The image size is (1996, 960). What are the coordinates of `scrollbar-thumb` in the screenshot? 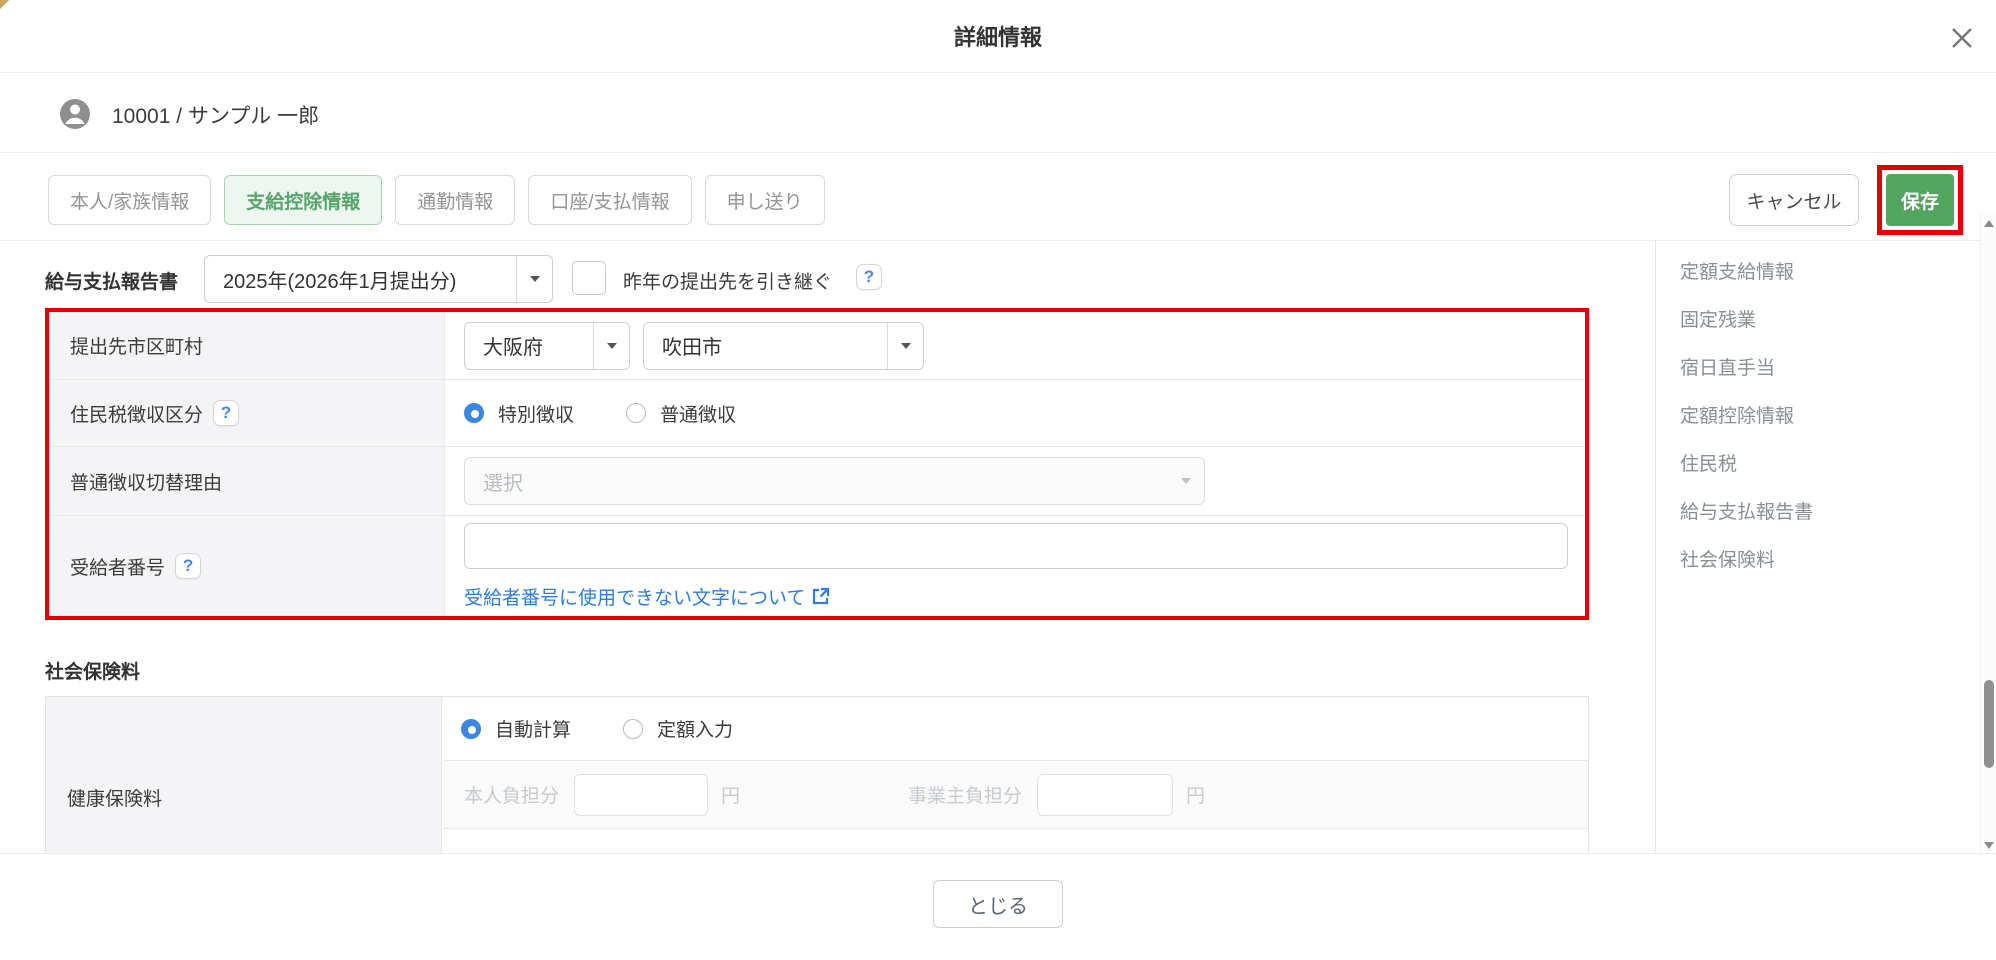 It's located at (1989, 724).